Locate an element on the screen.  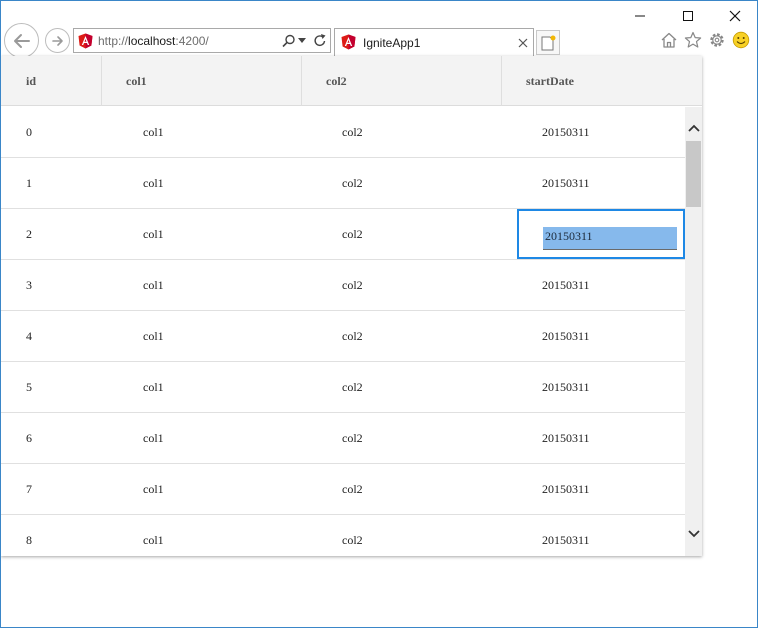
new-tab-button is located at coordinates (548, 42).